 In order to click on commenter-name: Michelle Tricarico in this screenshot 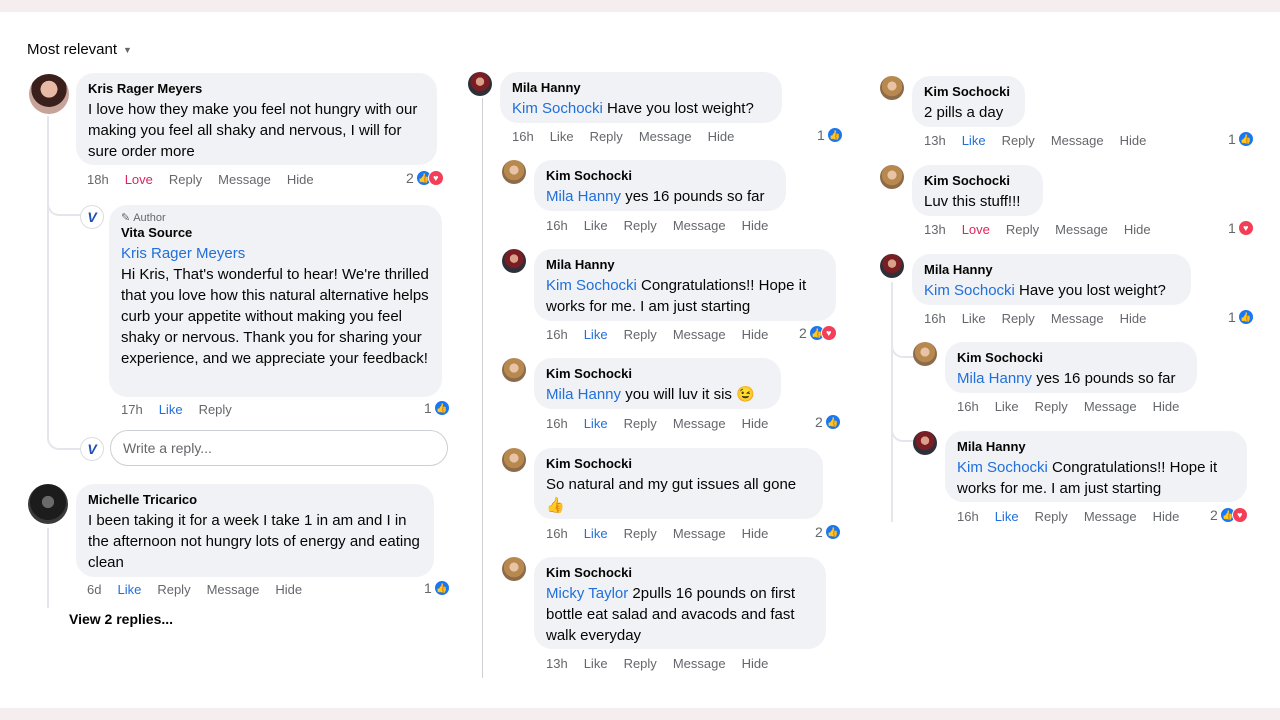, I will do `click(255, 500)`.